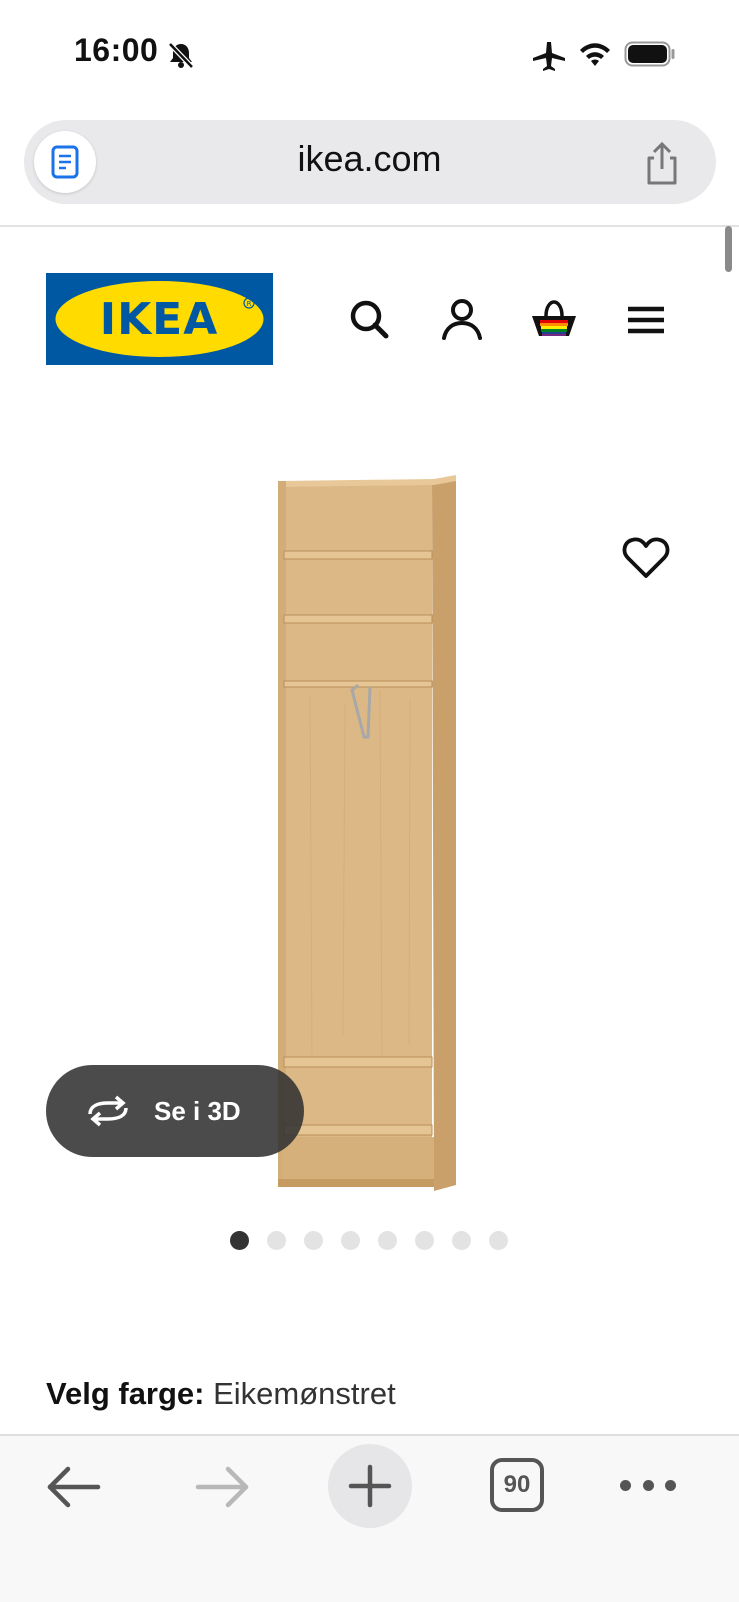  I want to click on ikea-logo: IKEA R, so click(159, 319).